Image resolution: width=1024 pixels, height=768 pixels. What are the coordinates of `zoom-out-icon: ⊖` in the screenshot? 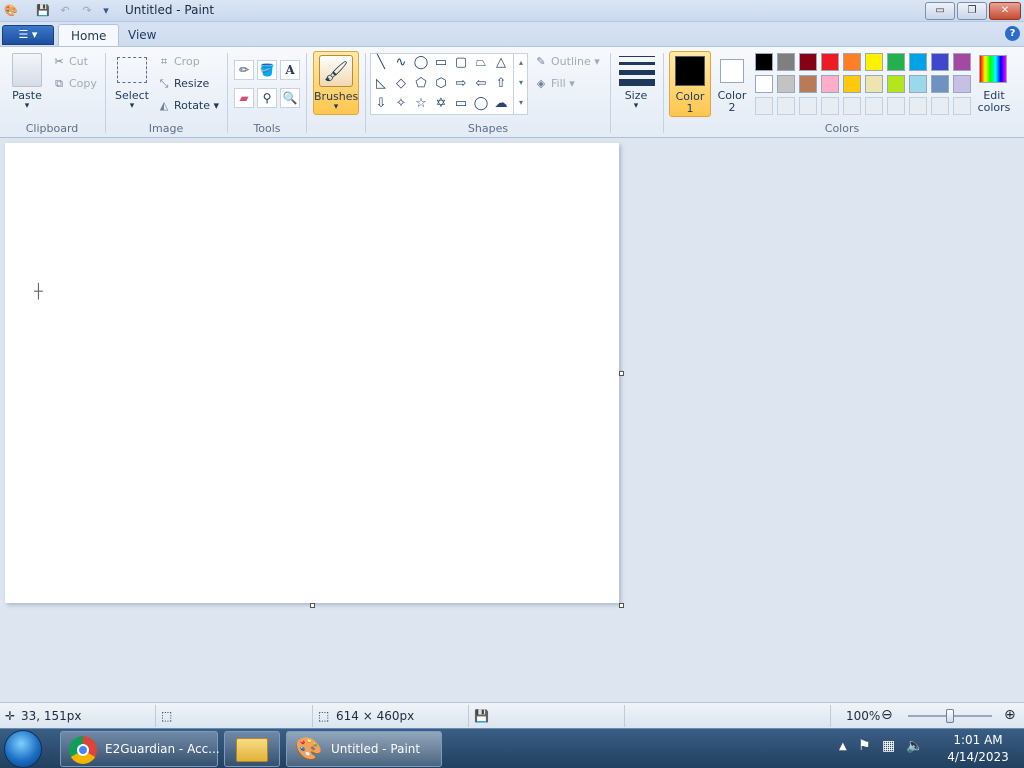 It's located at (887, 715).